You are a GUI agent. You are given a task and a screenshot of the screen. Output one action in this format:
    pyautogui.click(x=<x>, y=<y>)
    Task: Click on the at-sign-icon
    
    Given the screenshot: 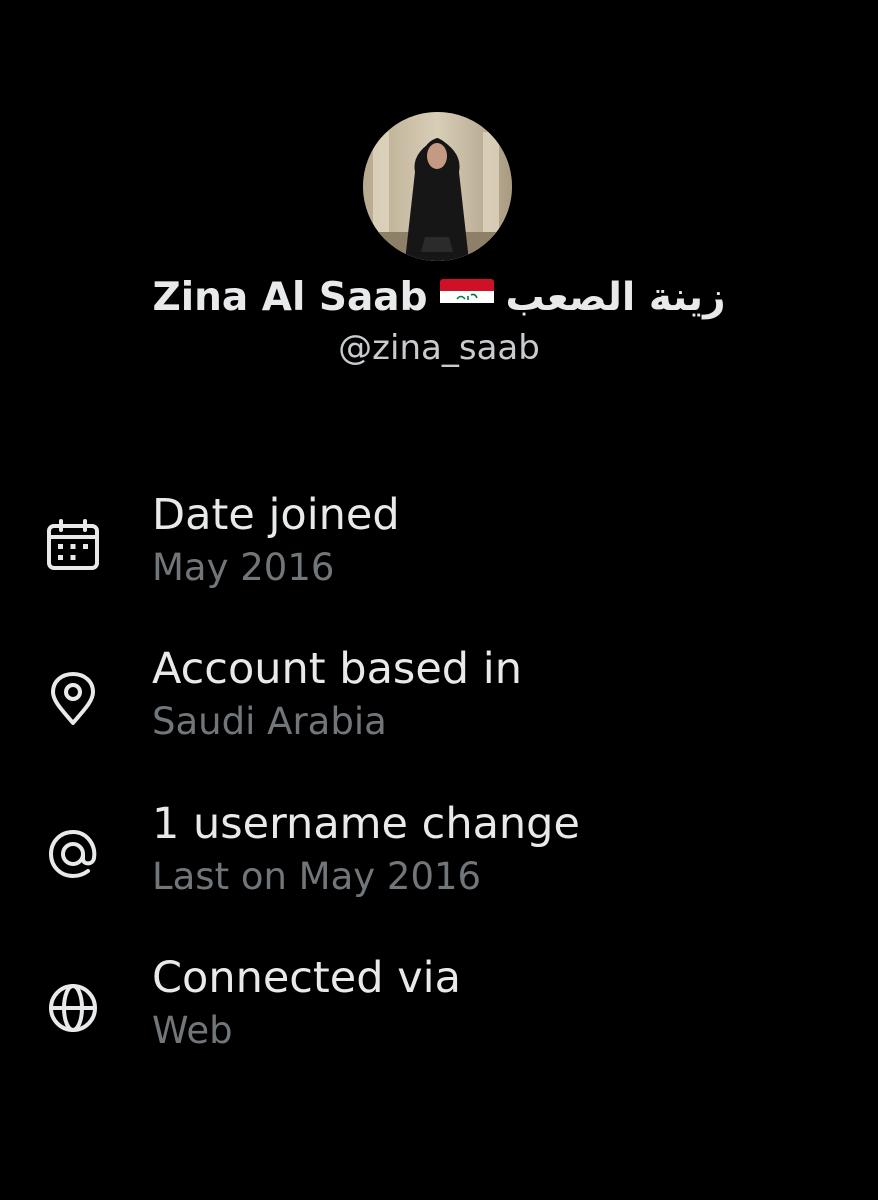 What is the action you would take?
    pyautogui.click(x=73, y=854)
    